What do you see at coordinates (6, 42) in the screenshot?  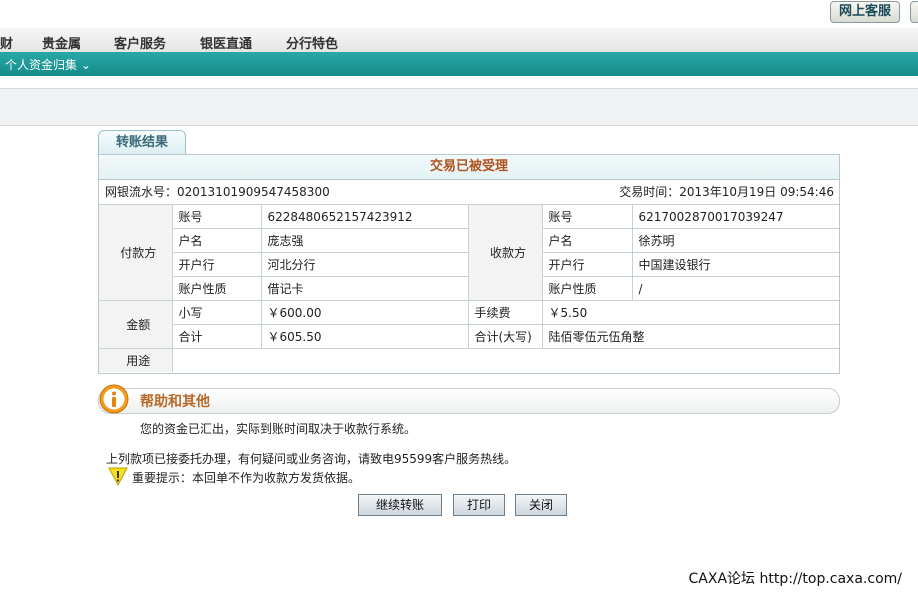 I see `nav-item-wealth: 财` at bounding box center [6, 42].